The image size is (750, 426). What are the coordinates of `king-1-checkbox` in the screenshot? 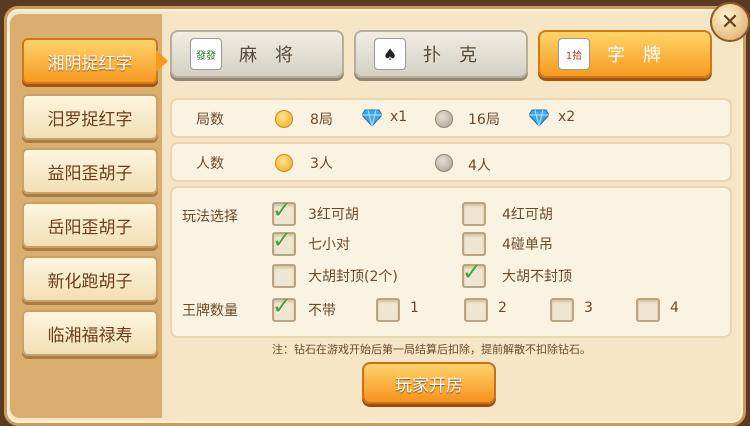 It's located at (388, 310).